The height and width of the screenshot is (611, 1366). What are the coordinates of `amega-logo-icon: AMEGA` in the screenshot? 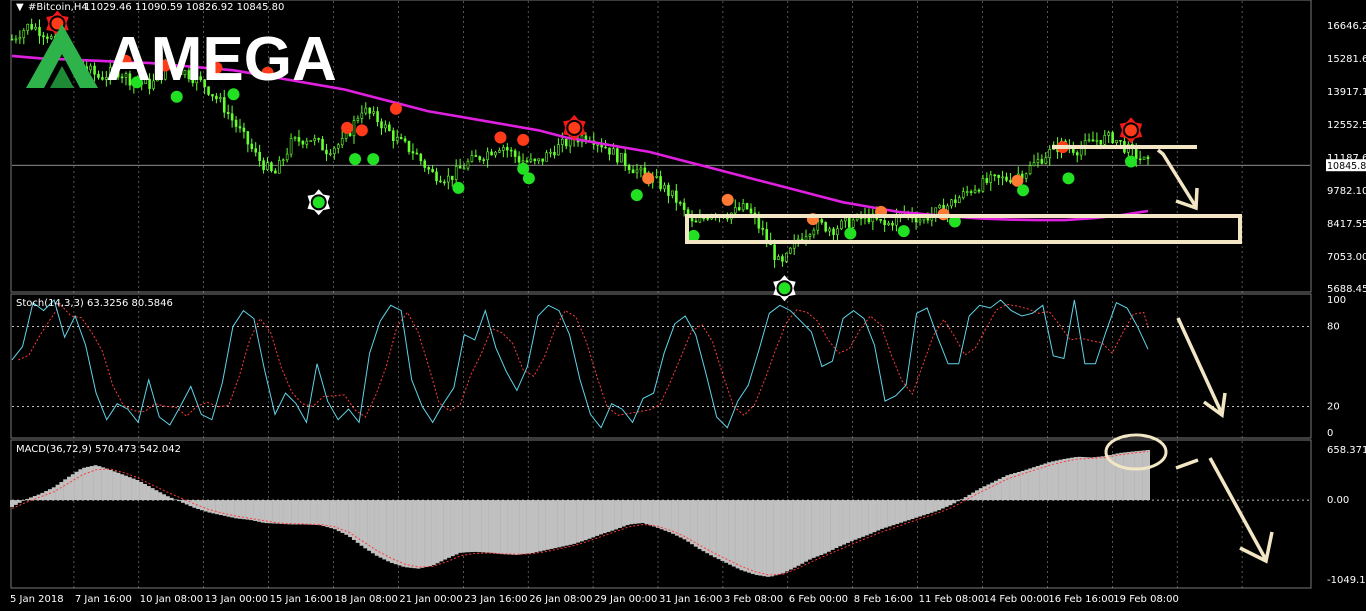 It's located at (181, 59).